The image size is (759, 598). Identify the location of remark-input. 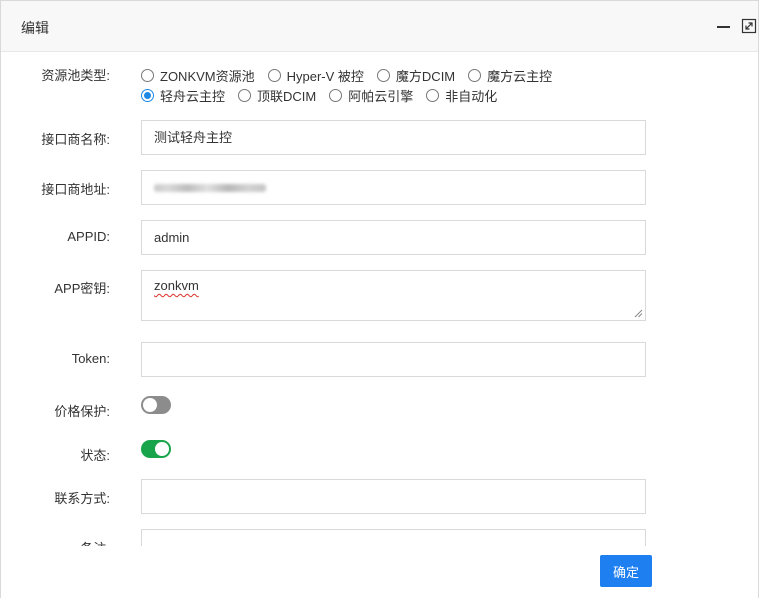
(393, 537).